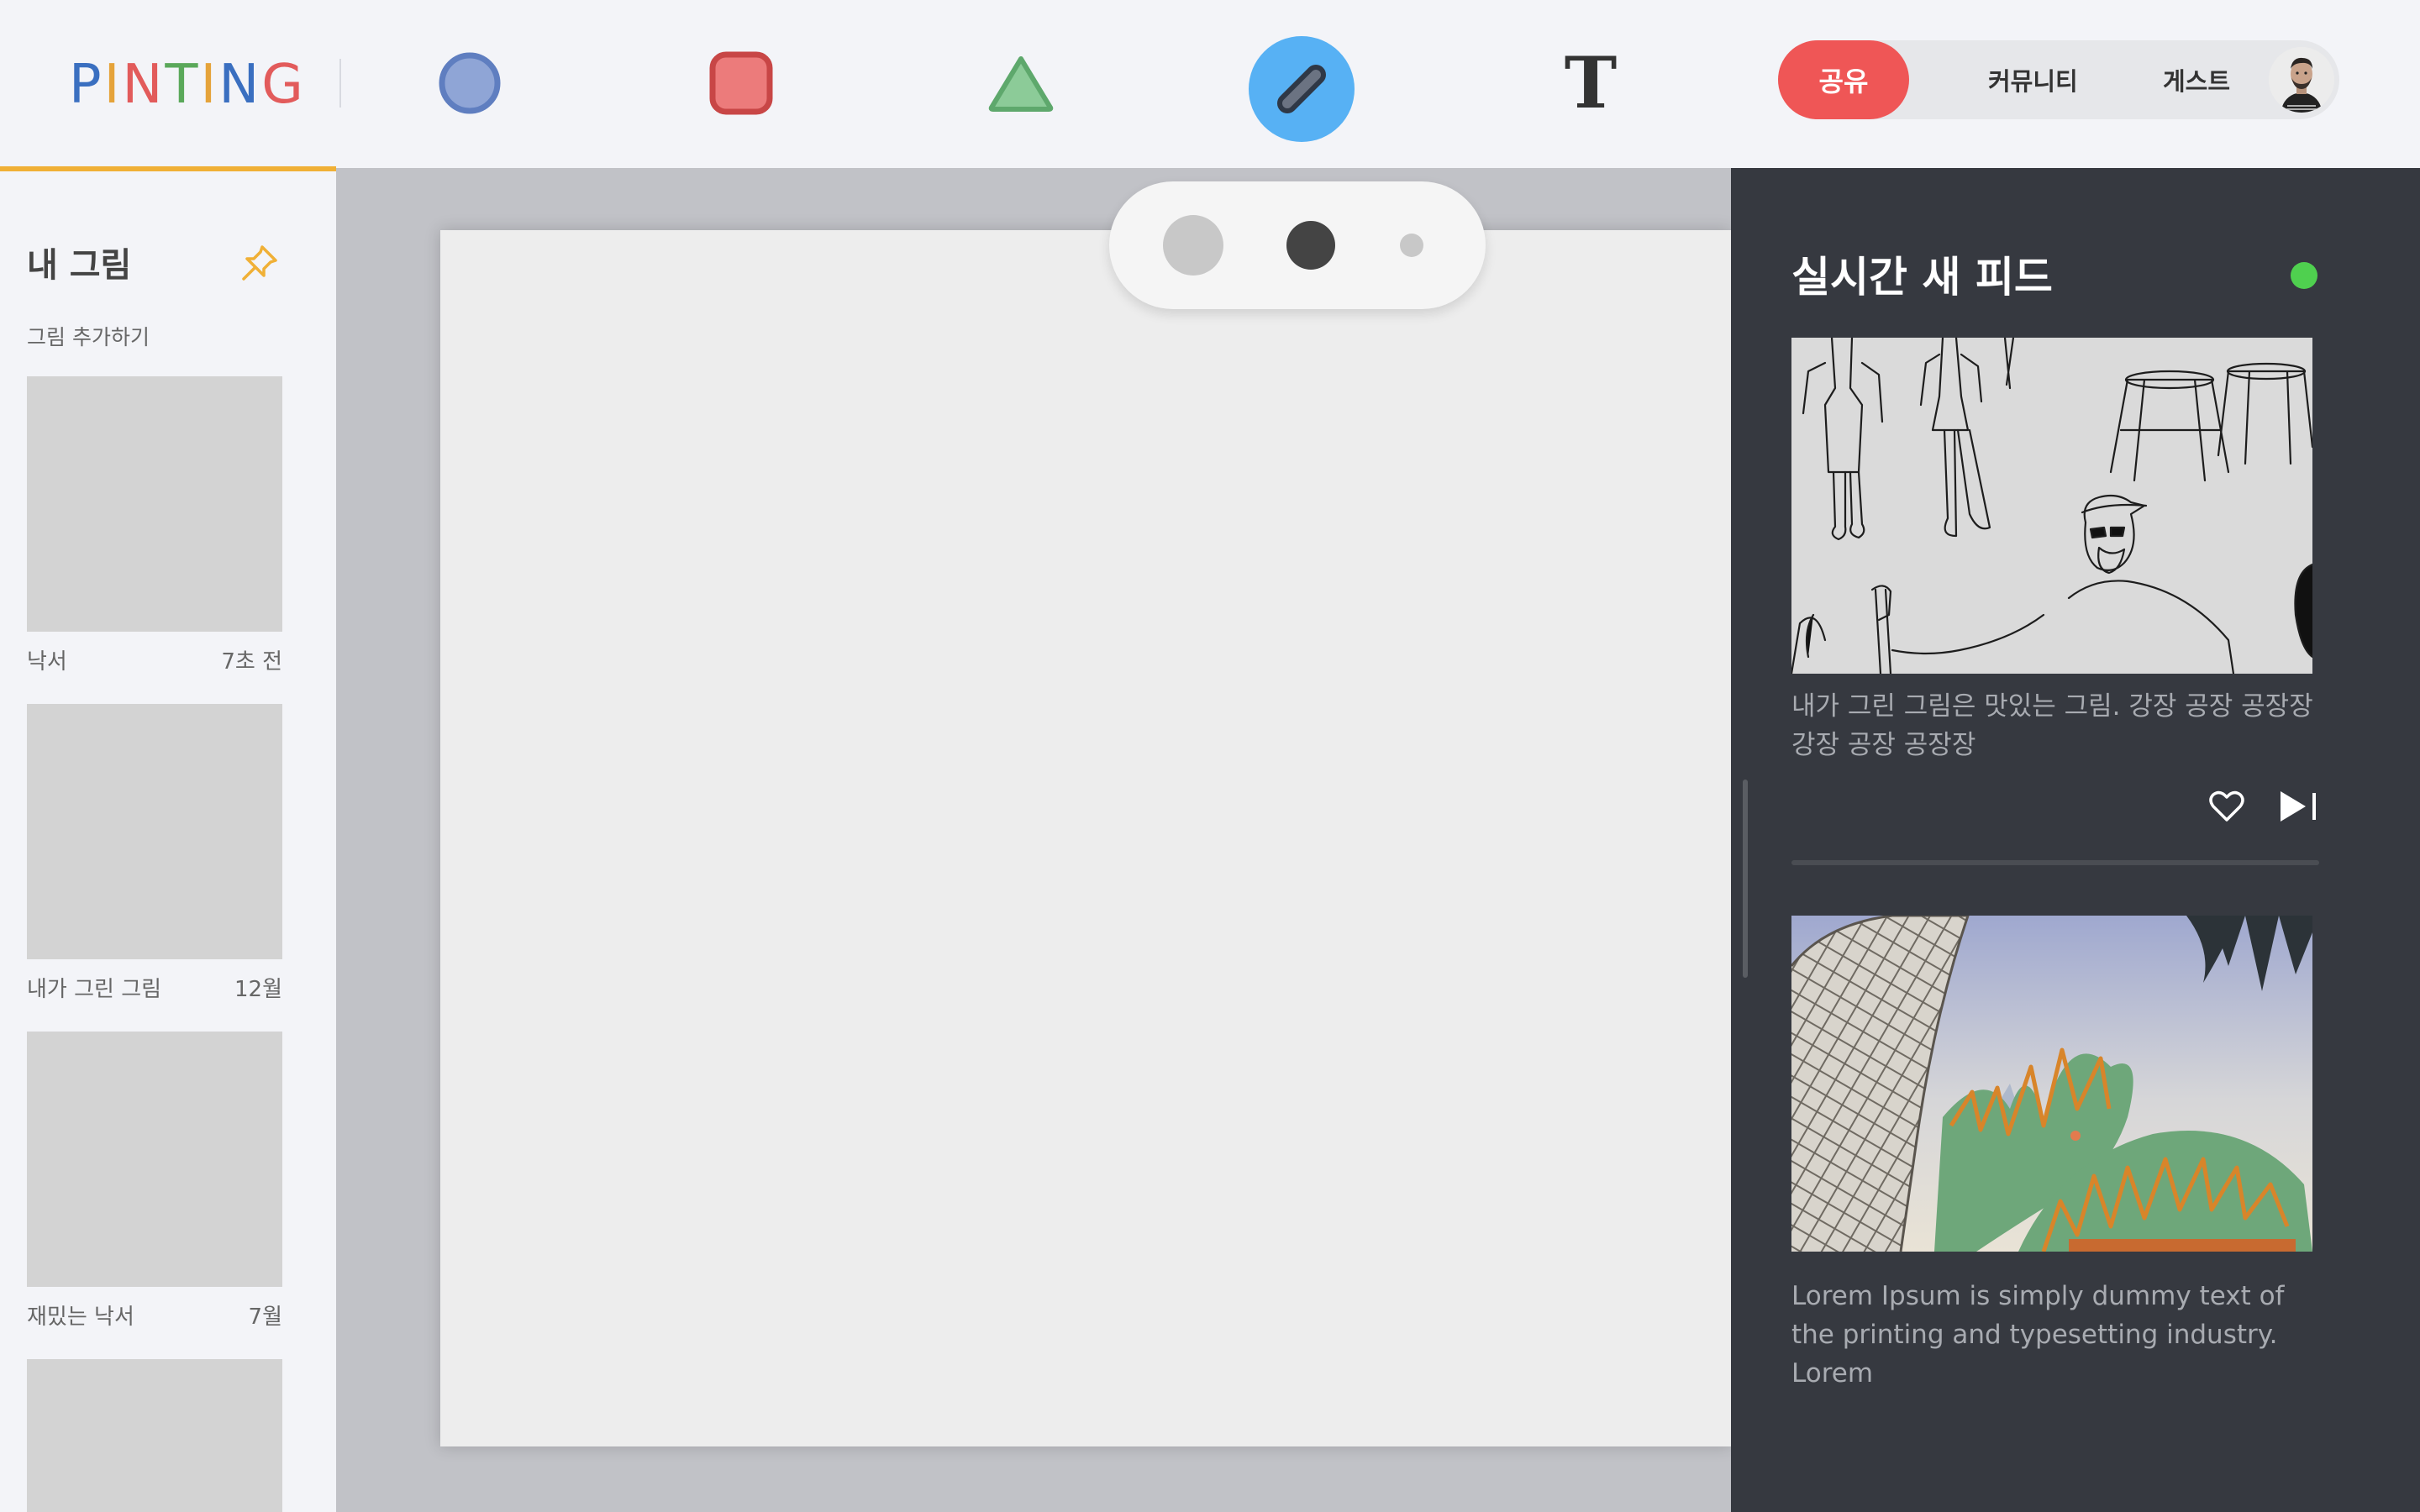 This screenshot has height=1512, width=2420. I want to click on circle-icon, so click(470, 83).